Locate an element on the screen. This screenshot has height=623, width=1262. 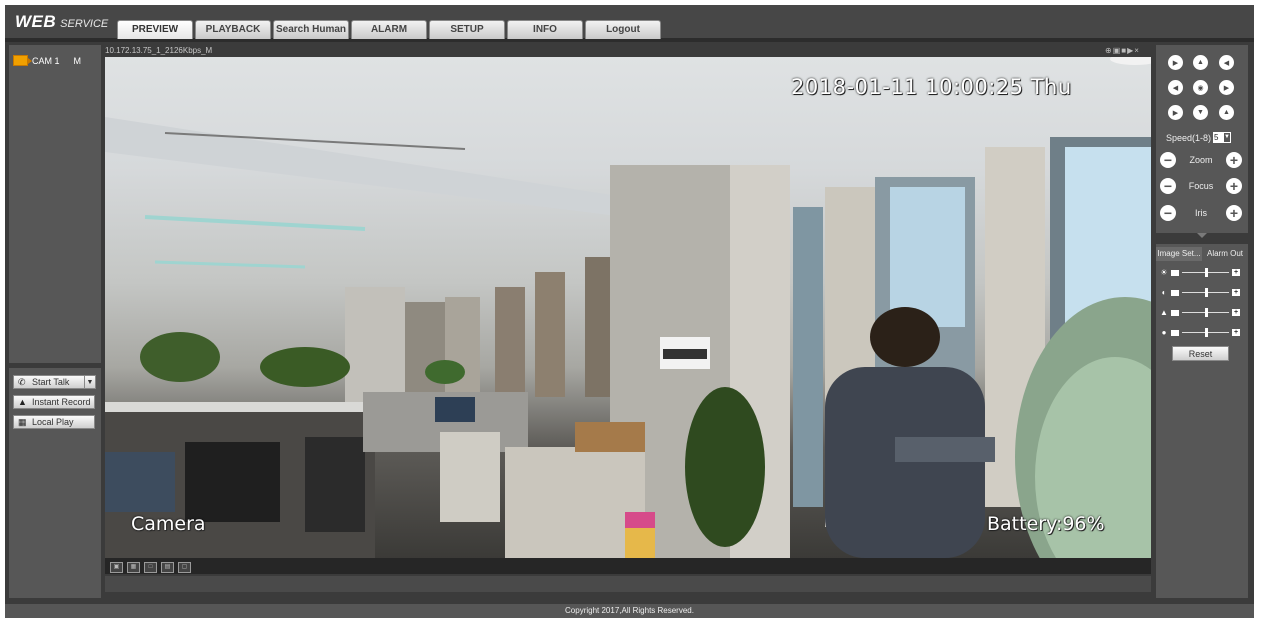
image-settings-panel is located at coordinates (1202, 421).